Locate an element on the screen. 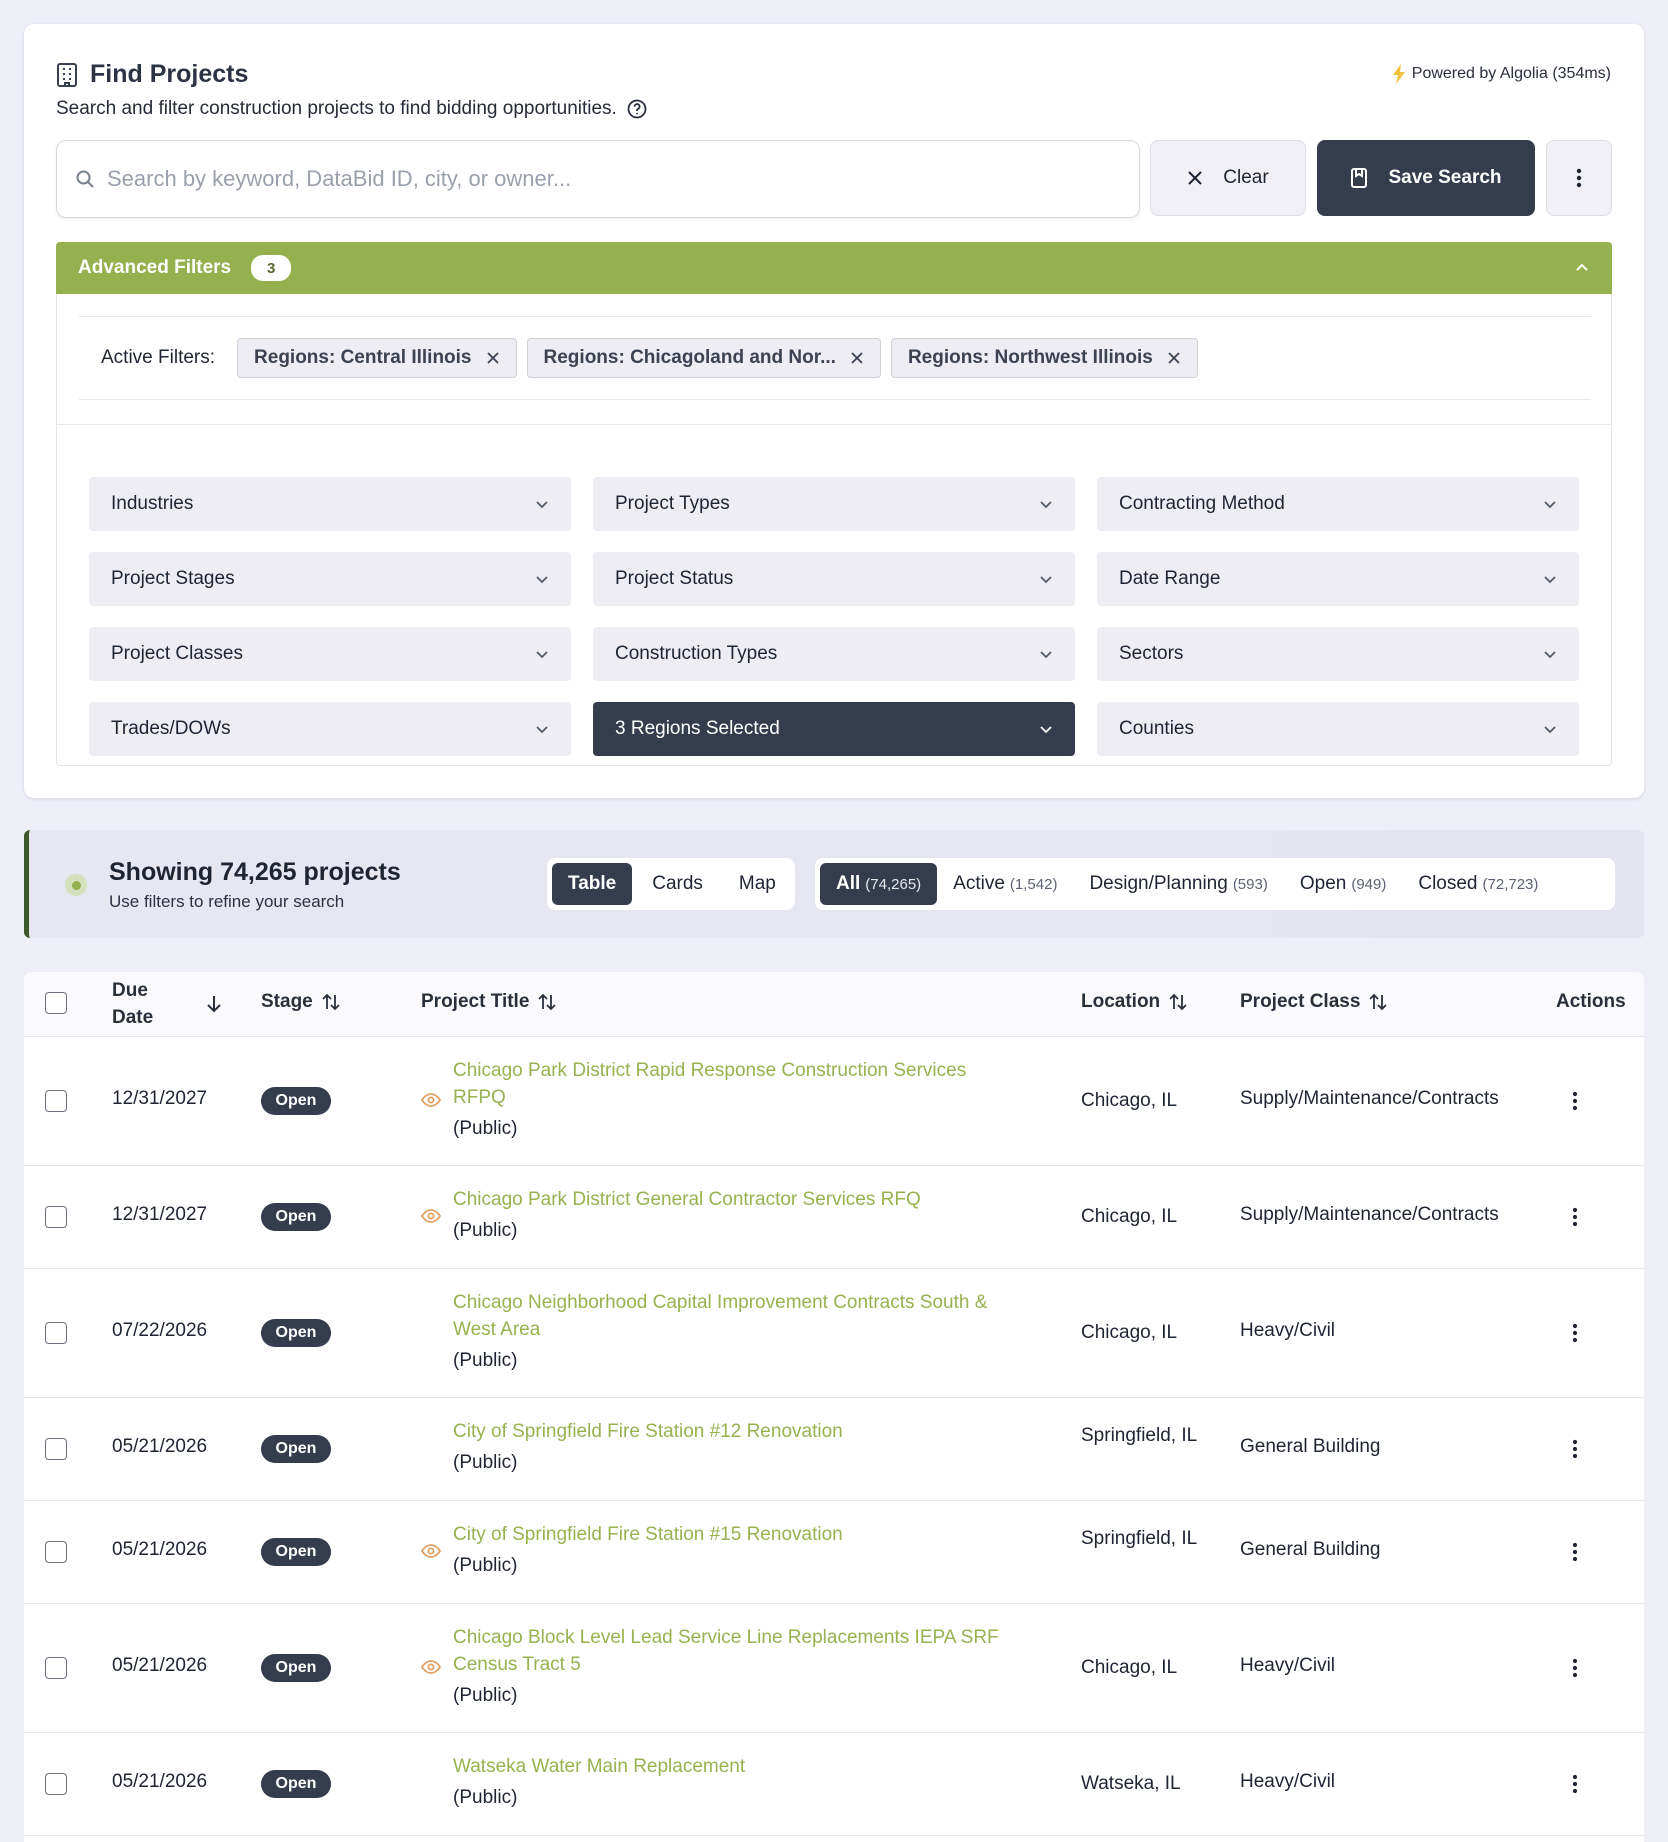 The height and width of the screenshot is (1842, 1668). powered-by: Powered by Algolia (354ms) is located at coordinates (1501, 74).